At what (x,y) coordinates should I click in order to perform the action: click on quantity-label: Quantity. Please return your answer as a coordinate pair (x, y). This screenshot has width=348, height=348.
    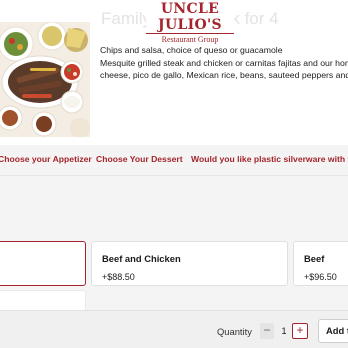
    Looking at the image, I should click on (234, 331).